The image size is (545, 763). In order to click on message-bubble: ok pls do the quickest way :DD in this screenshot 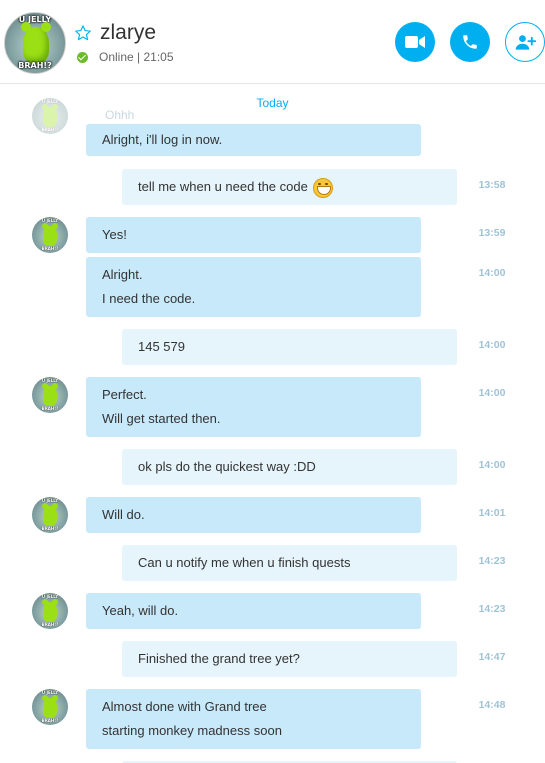, I will do `click(289, 467)`.